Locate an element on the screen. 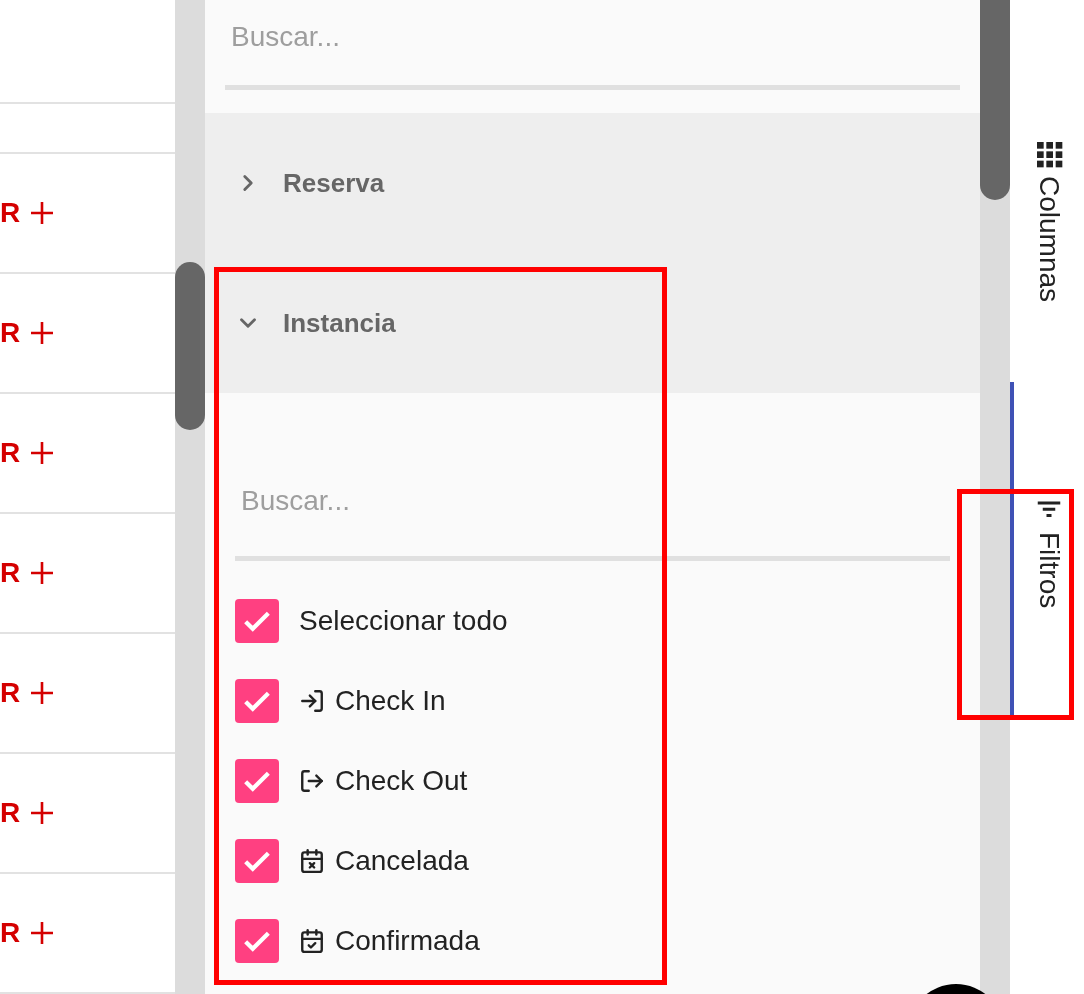  group-header: Instancia is located at coordinates (592, 323).